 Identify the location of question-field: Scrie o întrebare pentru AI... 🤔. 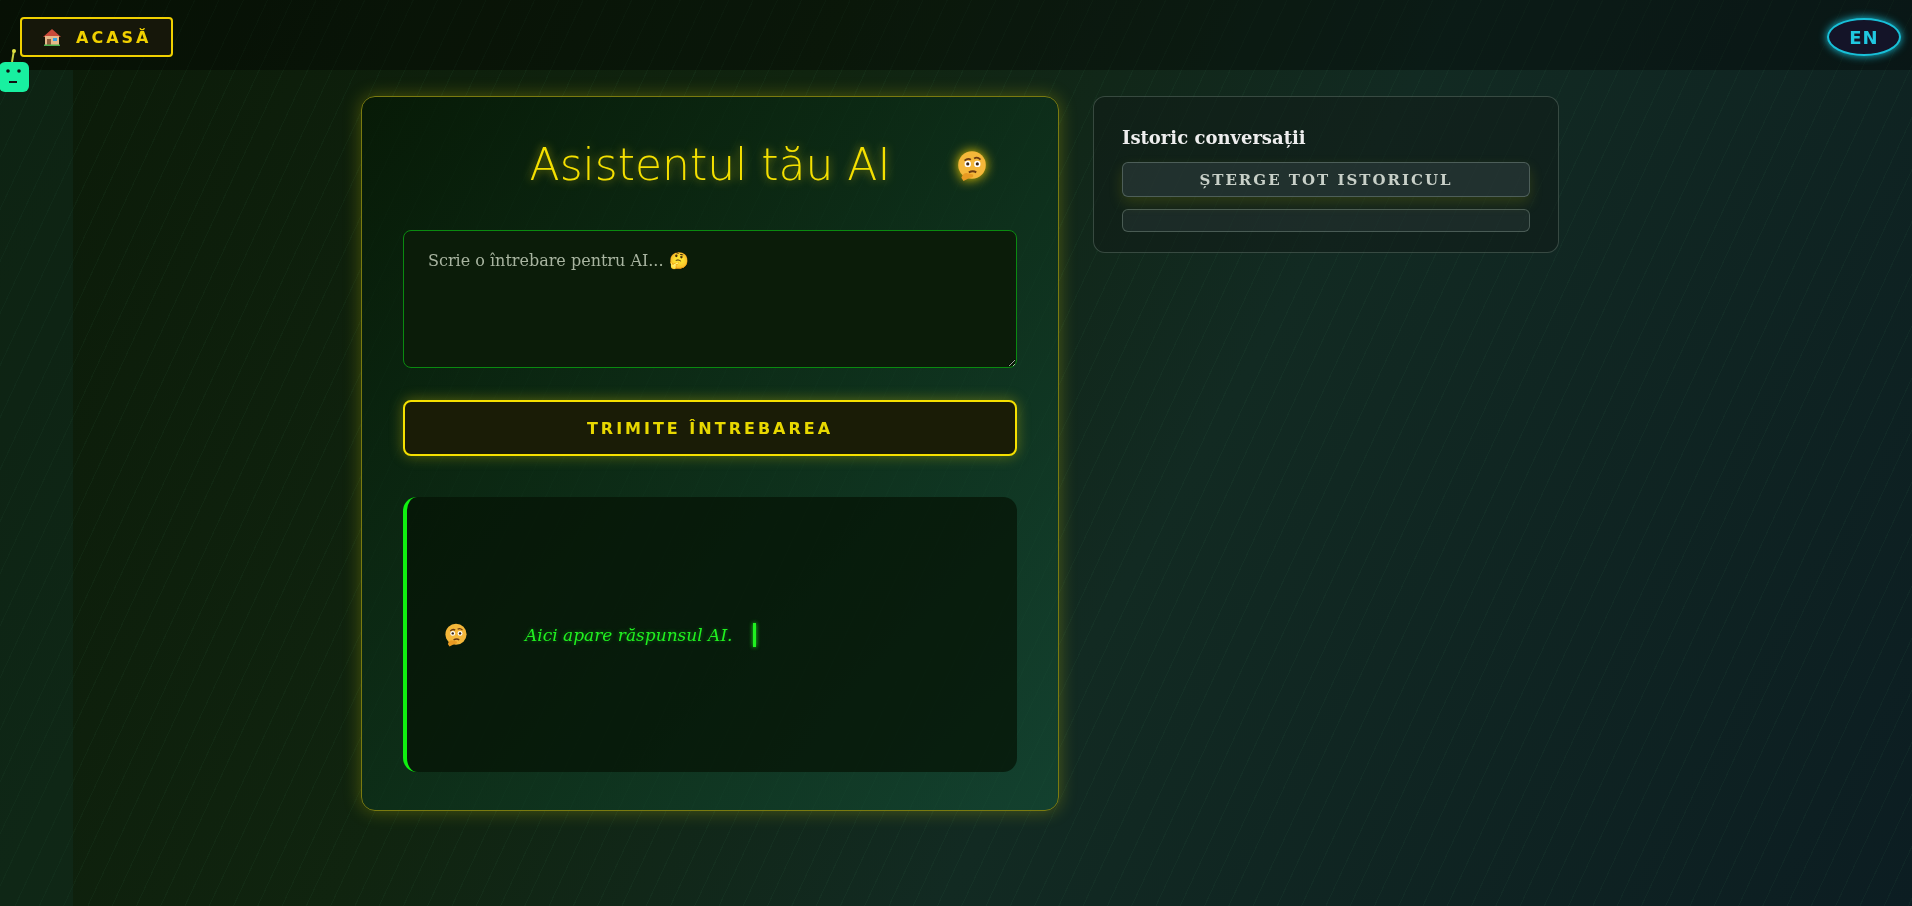
(710, 299).